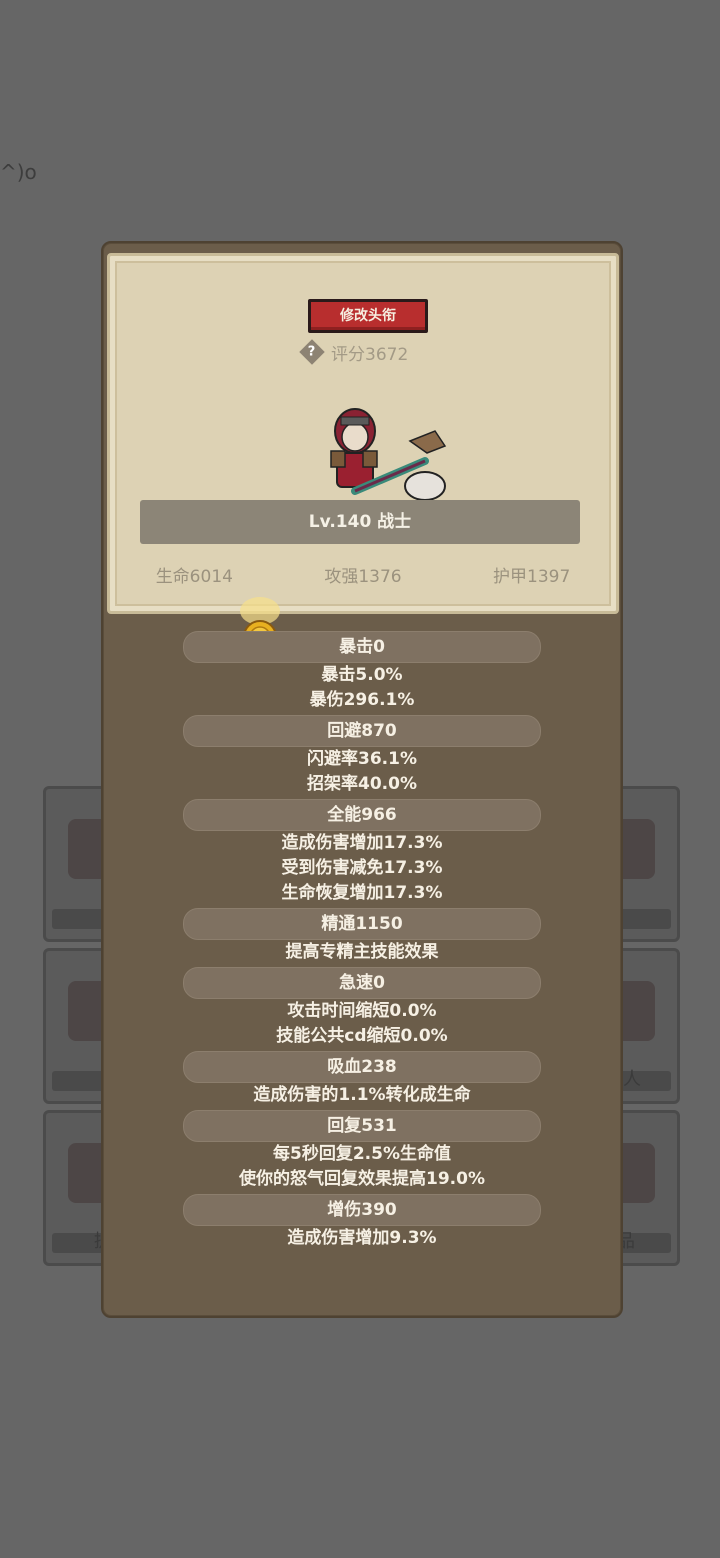 This screenshot has height=1558, width=720. Describe the element at coordinates (194, 577) in the screenshot. I see `stat-health: 生命6014` at that location.